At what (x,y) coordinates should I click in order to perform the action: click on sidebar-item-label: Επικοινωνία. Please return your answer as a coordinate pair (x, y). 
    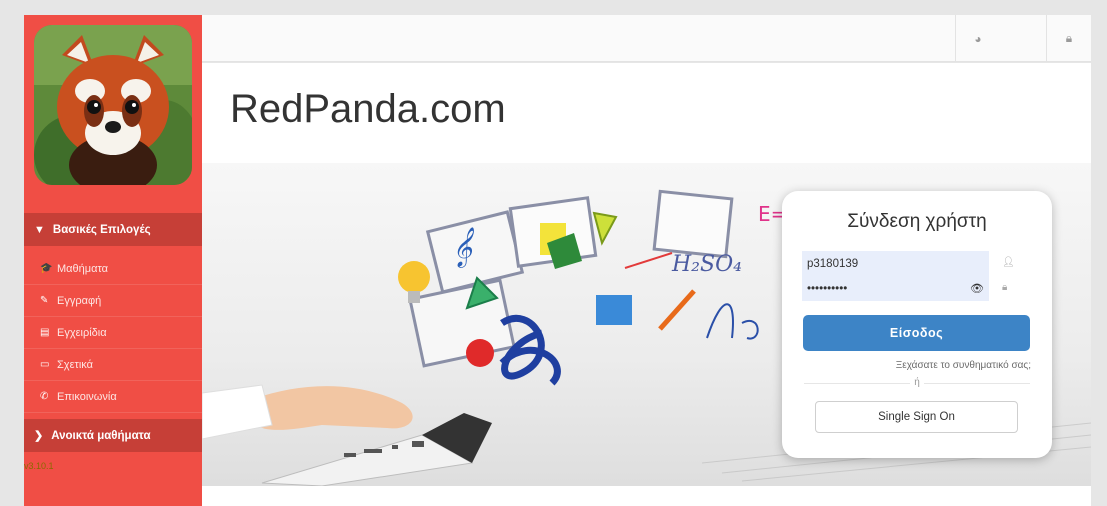
    Looking at the image, I should click on (87, 396).